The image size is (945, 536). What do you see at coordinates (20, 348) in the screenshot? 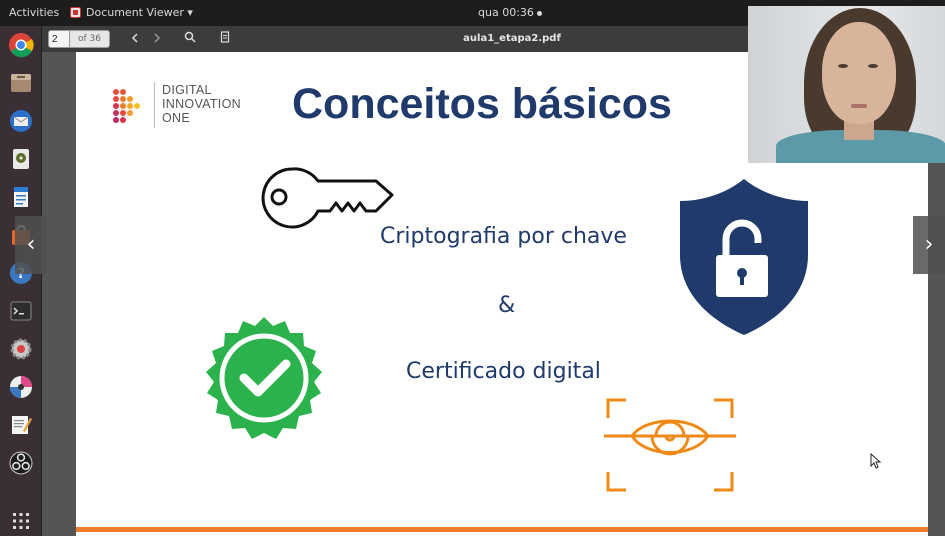
I see `settings-icon` at bounding box center [20, 348].